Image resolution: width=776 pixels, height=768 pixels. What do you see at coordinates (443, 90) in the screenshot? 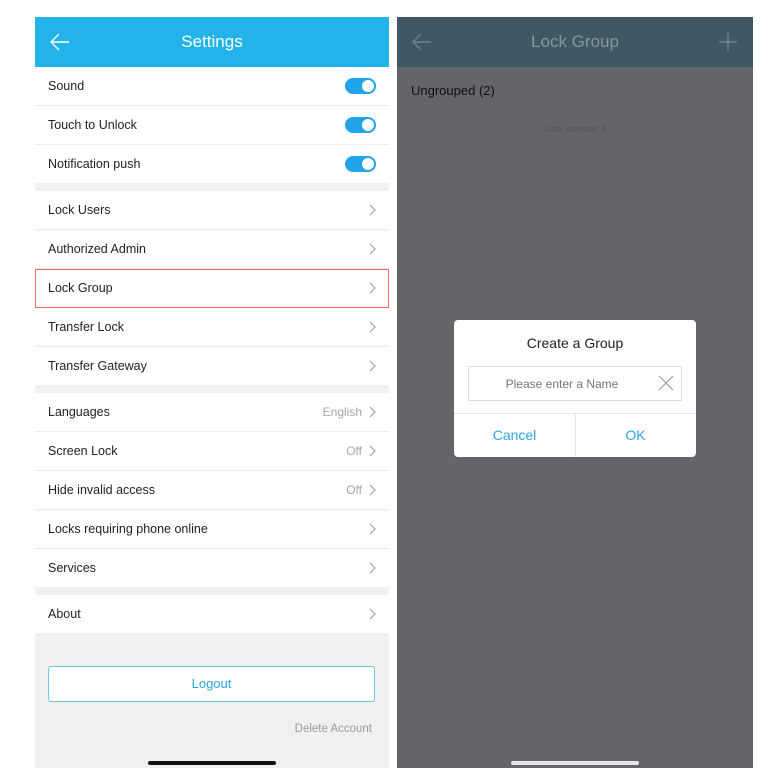
I see `group-label: Ungrouped` at bounding box center [443, 90].